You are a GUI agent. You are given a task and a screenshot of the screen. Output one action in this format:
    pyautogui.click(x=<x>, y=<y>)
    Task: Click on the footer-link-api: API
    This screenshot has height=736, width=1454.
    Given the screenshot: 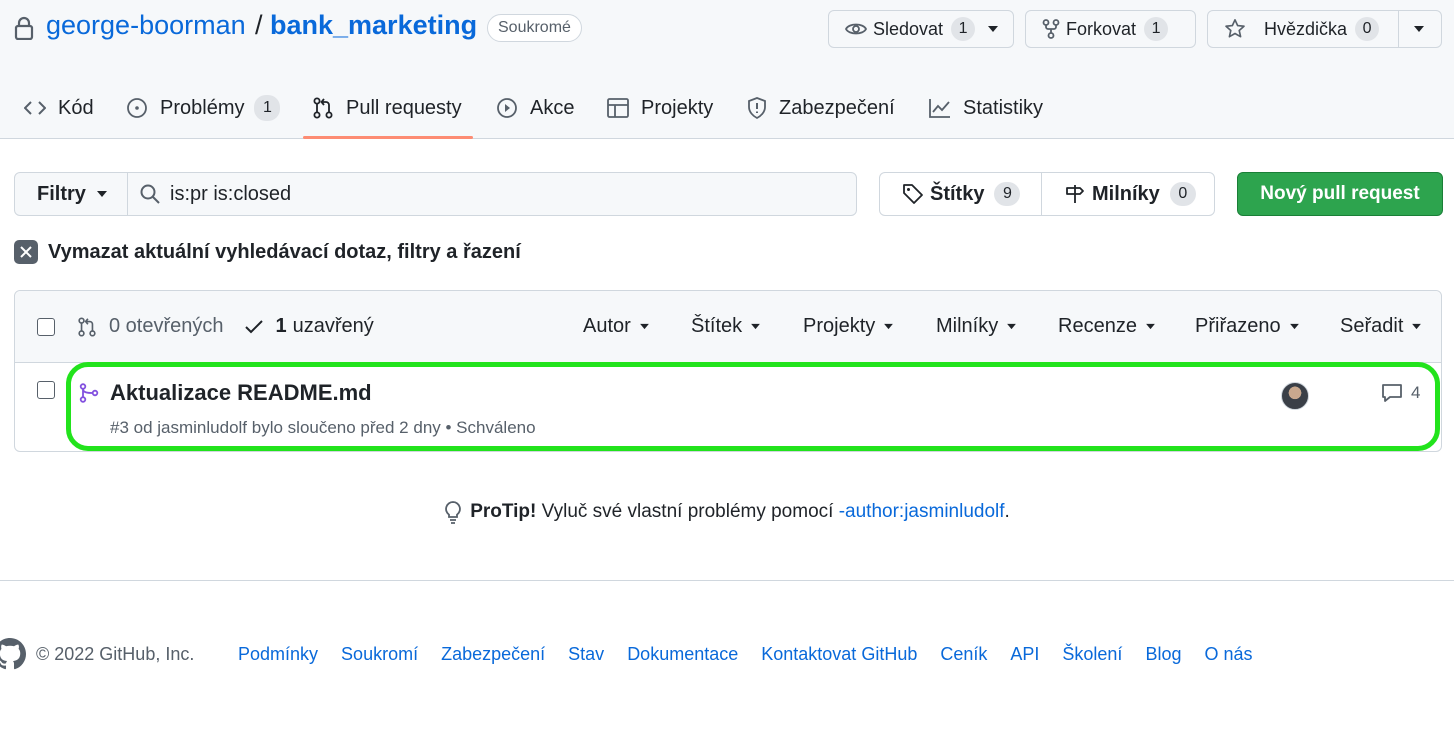 What is the action you would take?
    pyautogui.click(x=1024, y=654)
    